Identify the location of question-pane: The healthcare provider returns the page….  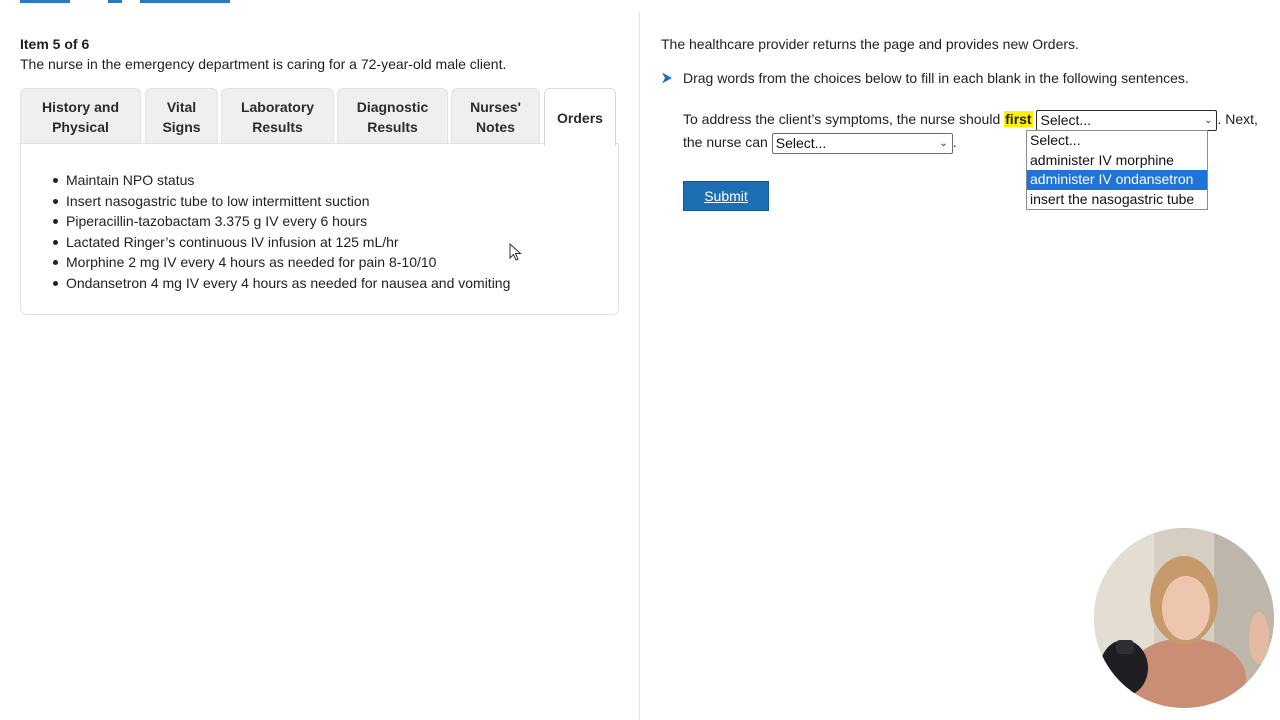
(961, 95).